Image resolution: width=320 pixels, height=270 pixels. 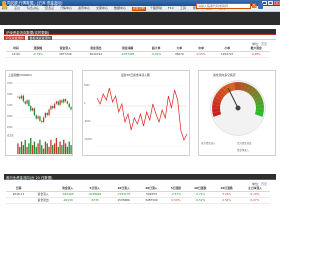 What do you see at coordinates (264, 3) in the screenshot?
I see `minimize-icon: _` at bounding box center [264, 3].